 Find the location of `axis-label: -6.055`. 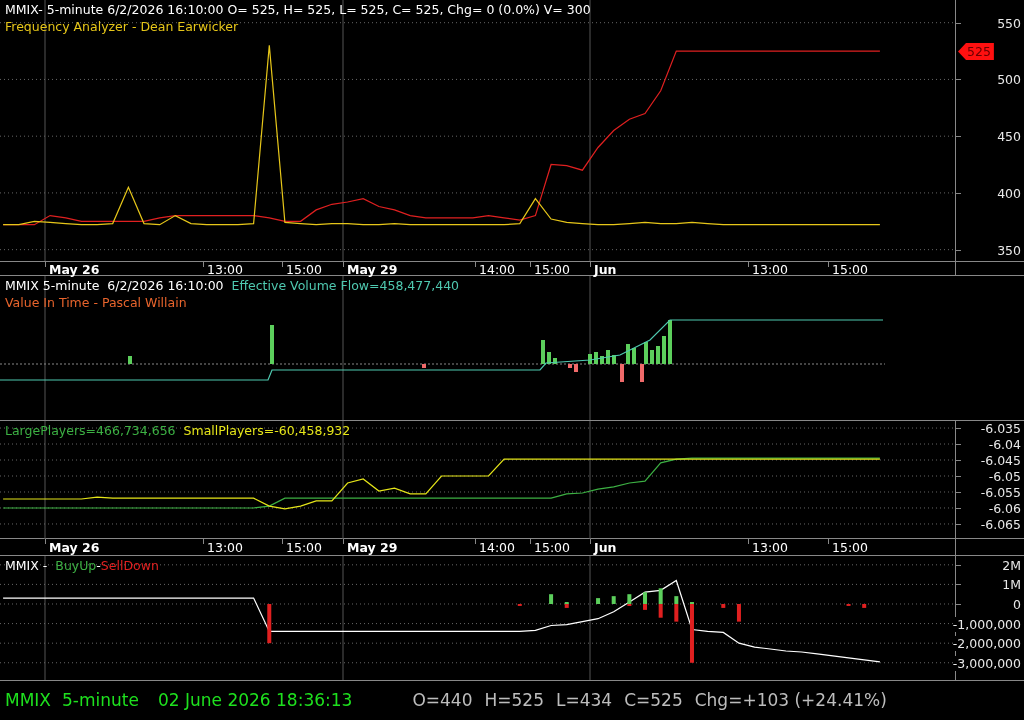

axis-label: -6.055 is located at coordinates (1000, 492).